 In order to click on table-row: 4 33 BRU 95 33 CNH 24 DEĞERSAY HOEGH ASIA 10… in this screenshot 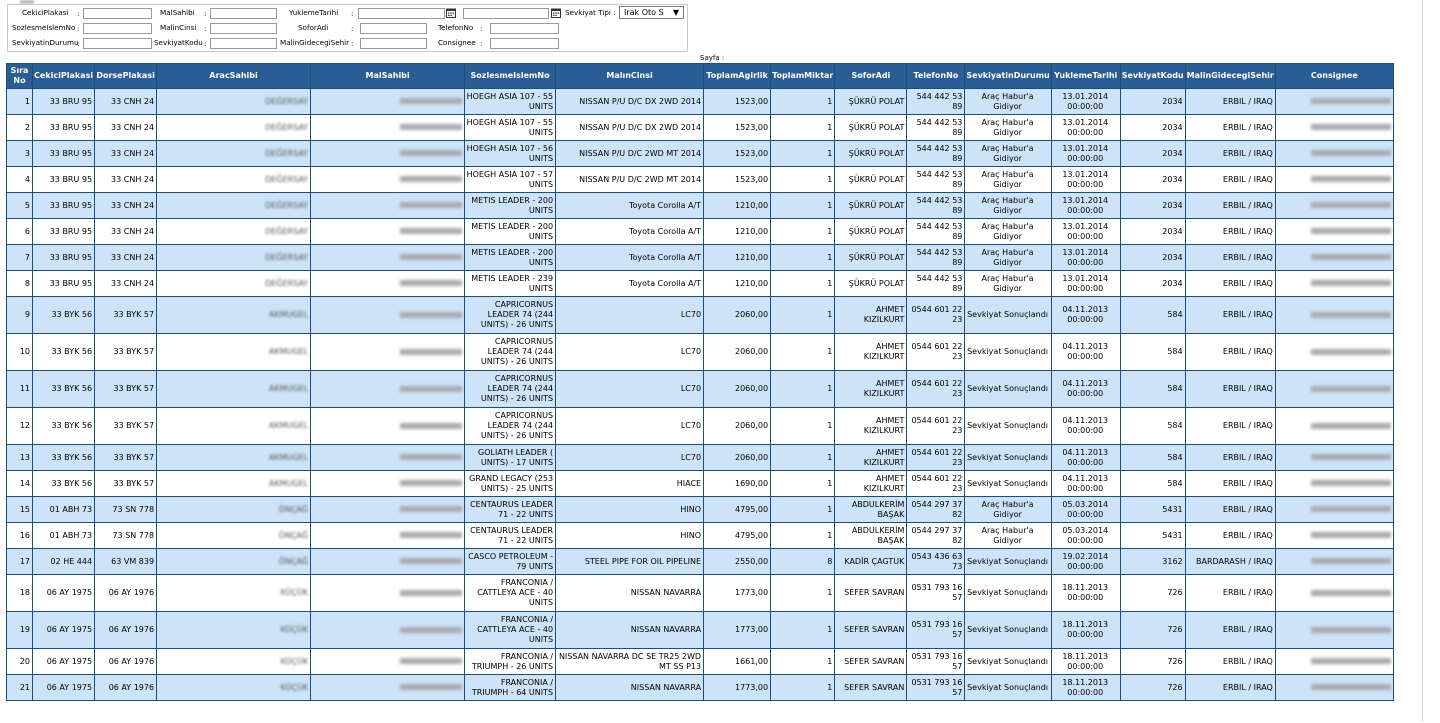, I will do `click(700, 179)`.